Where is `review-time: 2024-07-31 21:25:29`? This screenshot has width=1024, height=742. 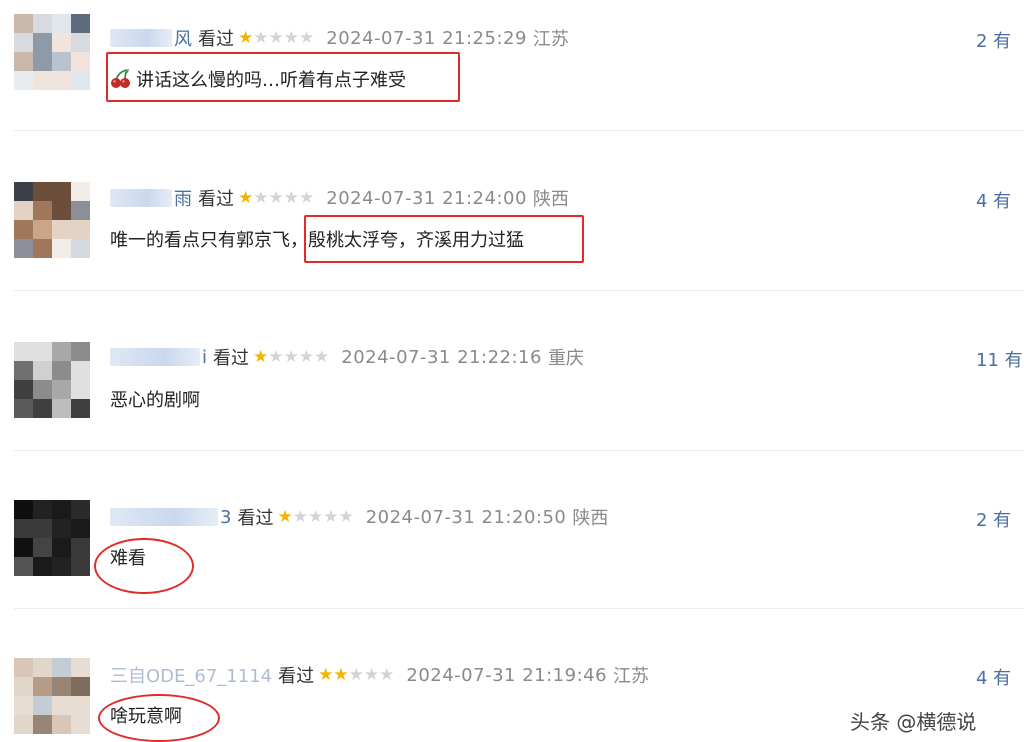 review-time: 2024-07-31 21:25:29 is located at coordinates (426, 38).